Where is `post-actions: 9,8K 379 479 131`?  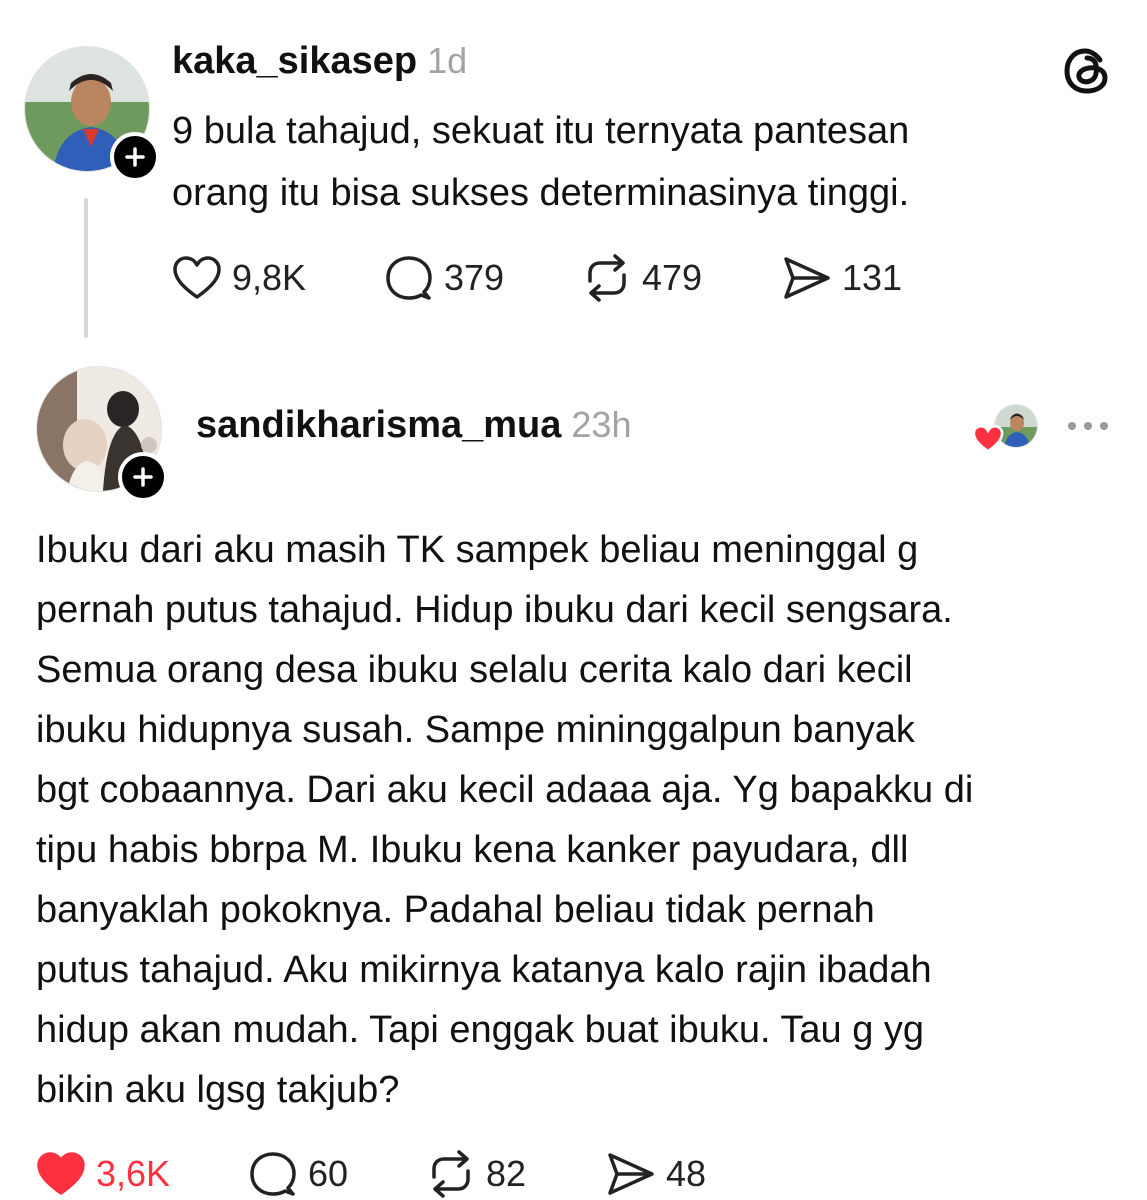 post-actions: 9,8K 379 479 131 is located at coordinates (557, 278).